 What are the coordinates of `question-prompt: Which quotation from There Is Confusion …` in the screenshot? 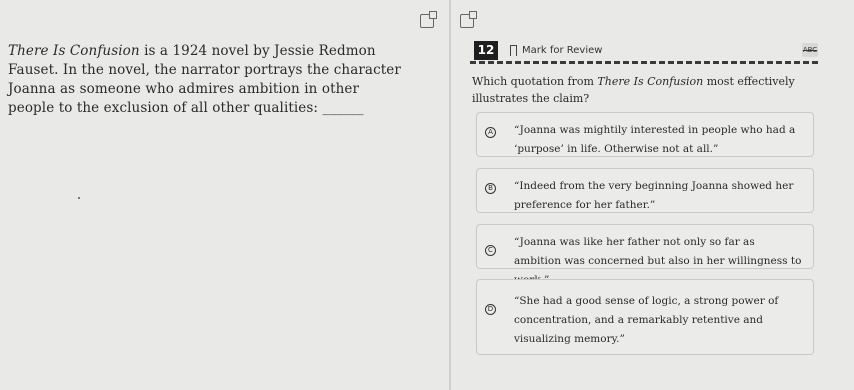 It's located at (644, 90).